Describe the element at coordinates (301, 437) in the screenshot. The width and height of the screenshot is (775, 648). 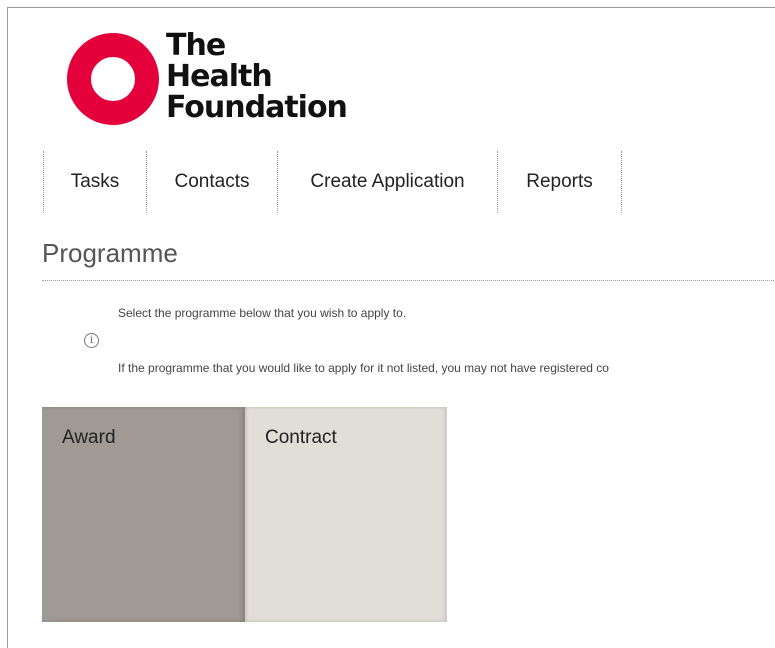
I see `programme-tile-label: Contract` at that location.